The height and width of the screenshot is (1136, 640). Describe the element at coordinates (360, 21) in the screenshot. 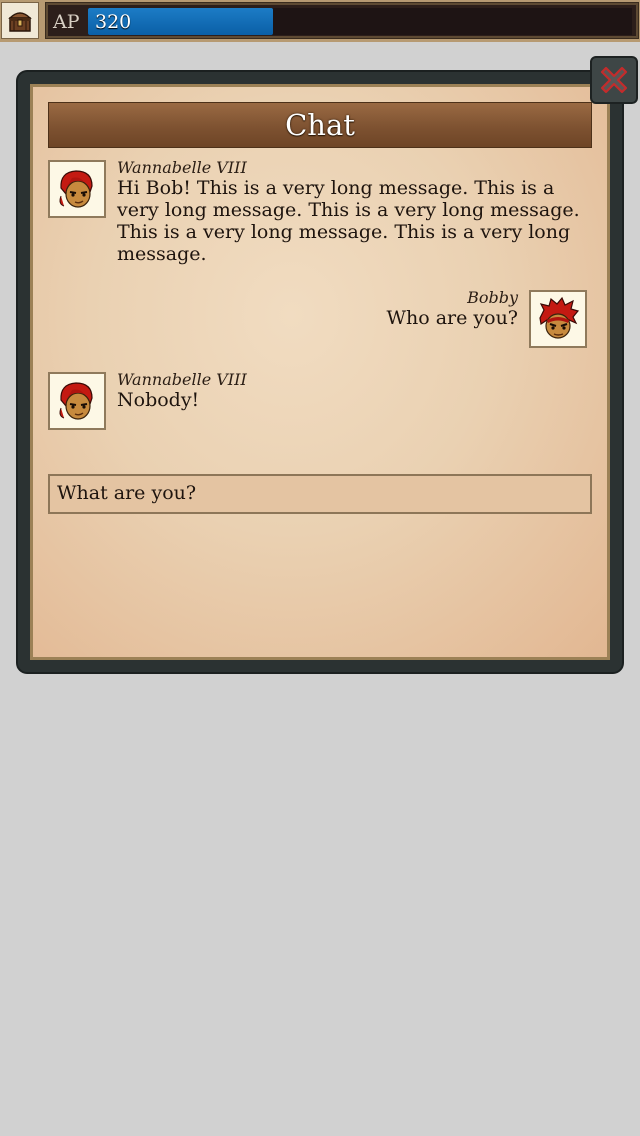

I see `ap-bar-track: 320` at that location.